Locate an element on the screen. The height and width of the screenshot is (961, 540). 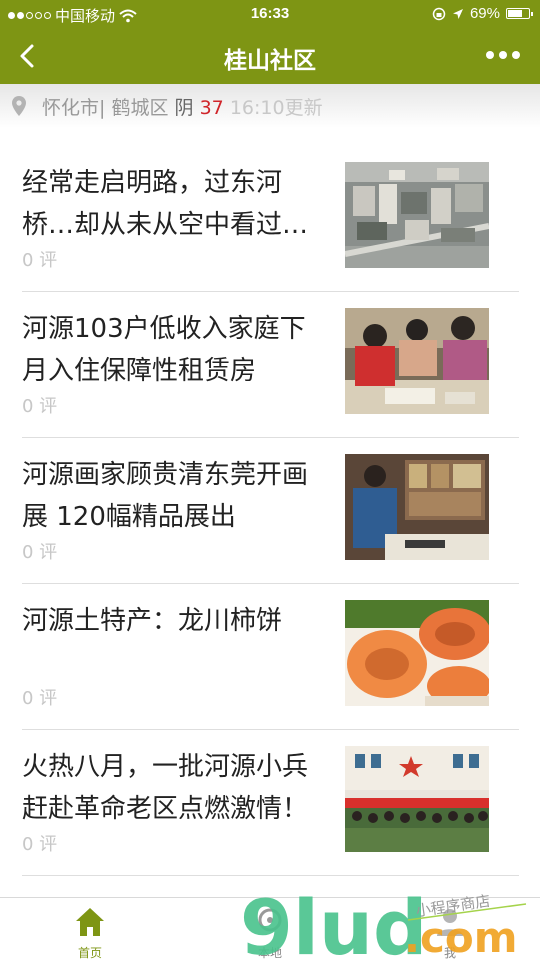
news-item: 河源土特产：龙川柿饼 0 评 is located at coordinates (270, 657).